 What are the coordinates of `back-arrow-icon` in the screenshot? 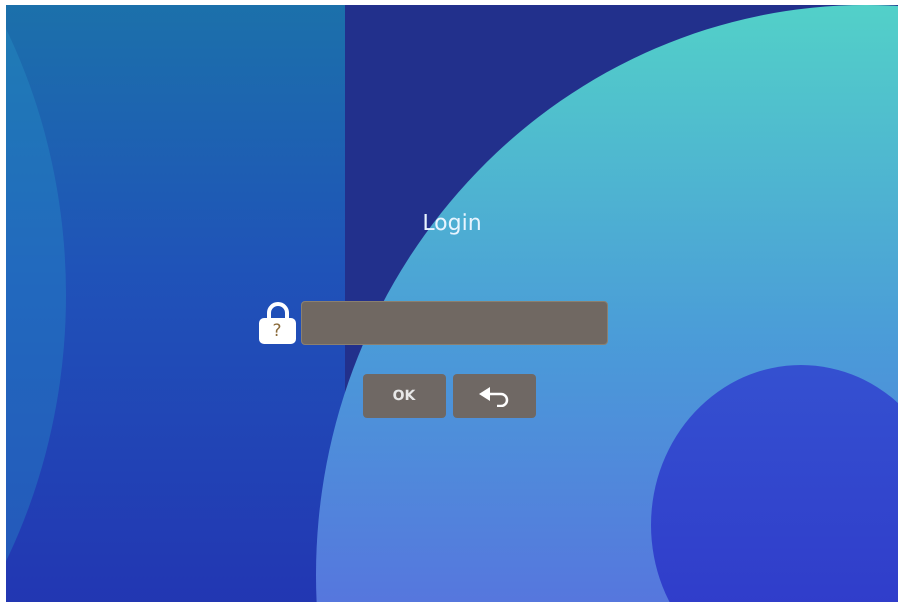 It's located at (494, 396).